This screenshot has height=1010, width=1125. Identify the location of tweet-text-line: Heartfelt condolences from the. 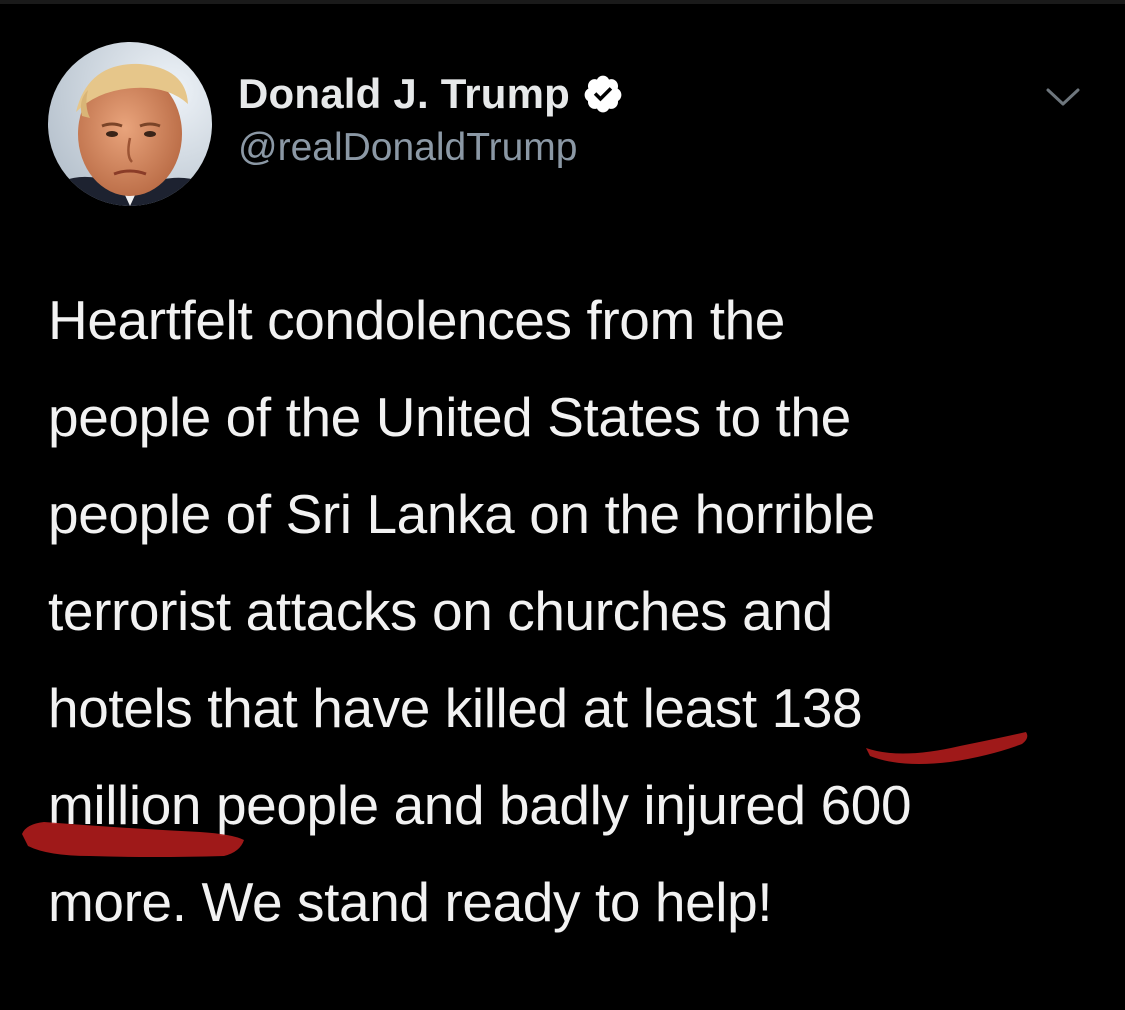
(416, 320).